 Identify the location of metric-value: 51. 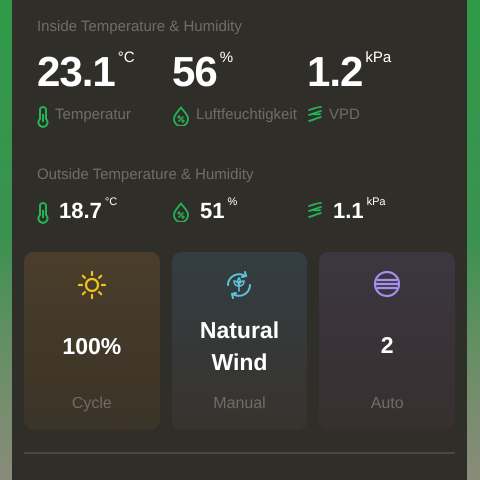
(212, 211).